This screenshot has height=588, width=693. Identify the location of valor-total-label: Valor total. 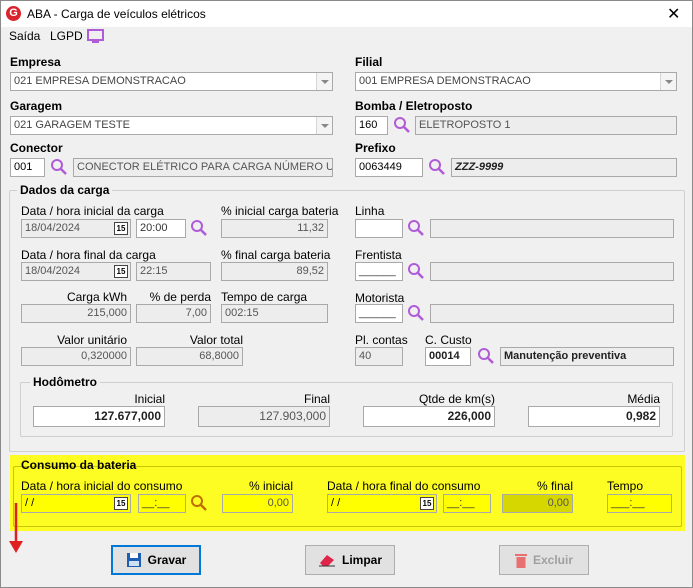
(216, 340).